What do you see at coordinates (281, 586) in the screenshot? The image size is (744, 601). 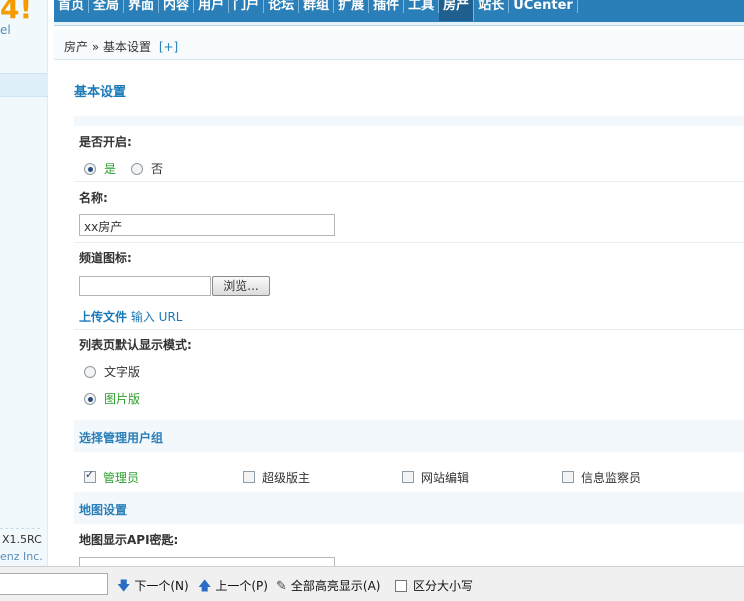 I see `highlighter-icon: ✎` at bounding box center [281, 586].